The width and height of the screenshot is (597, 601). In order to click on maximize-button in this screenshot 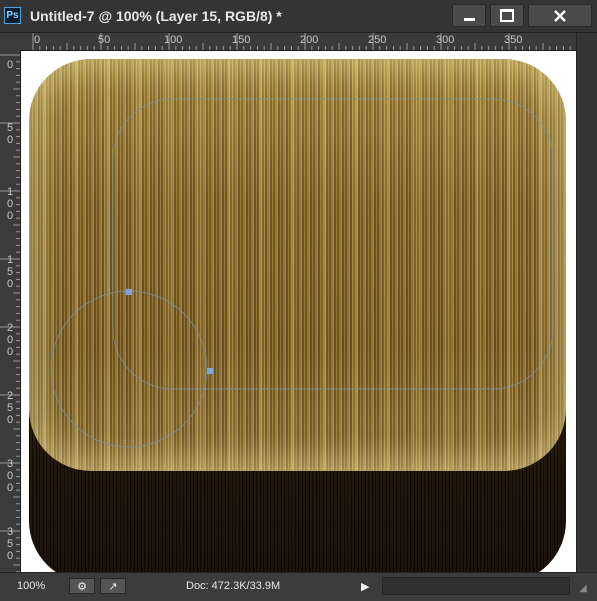, I will do `click(507, 15)`.